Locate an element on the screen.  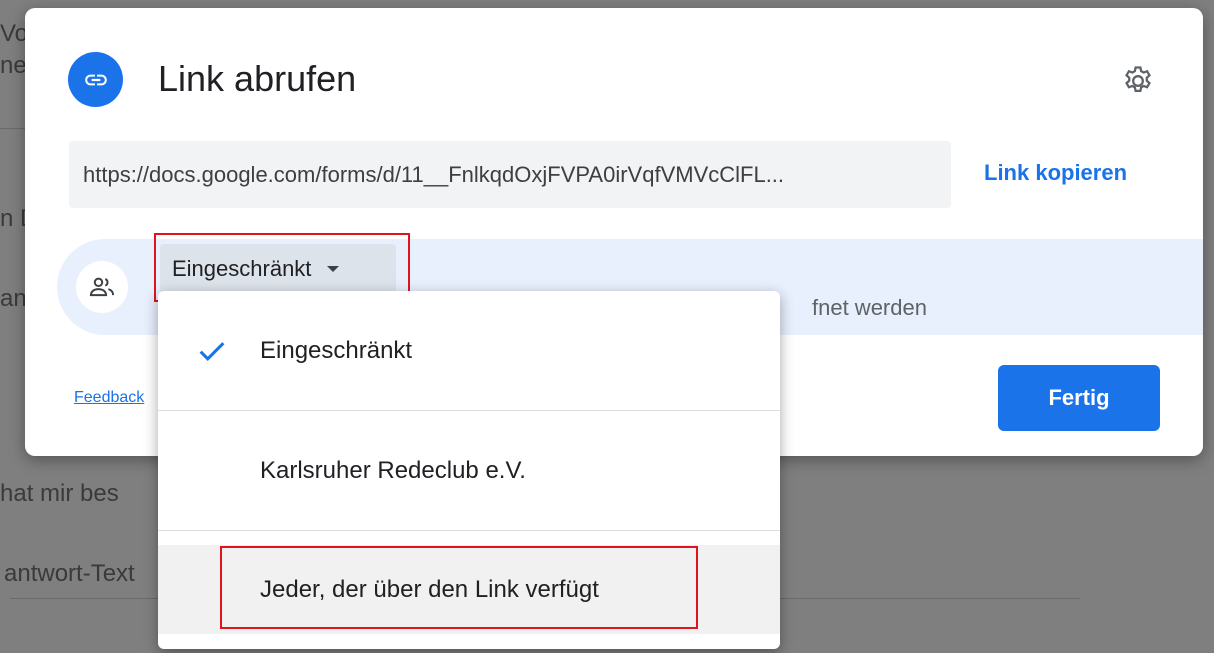
menu-item-label: Eingeschränkt is located at coordinates (336, 350).